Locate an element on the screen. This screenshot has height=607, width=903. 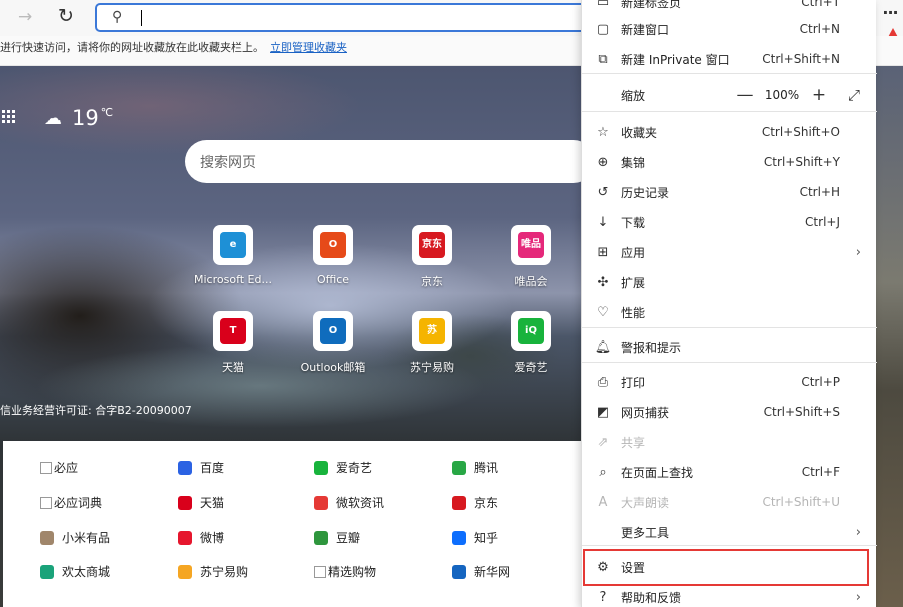
inprivate-icon: ⧉ is located at coordinates (603, 59).